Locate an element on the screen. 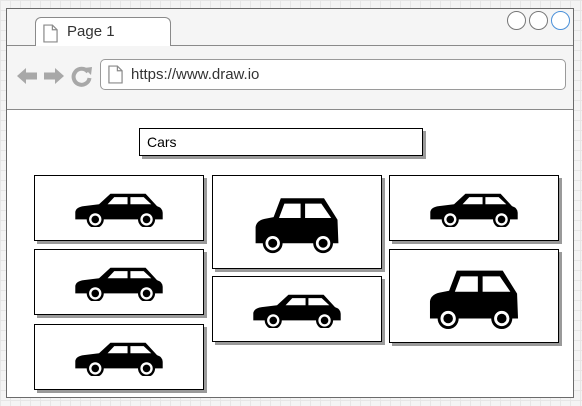  address-bar: https://www.draw.io is located at coordinates (333, 74).